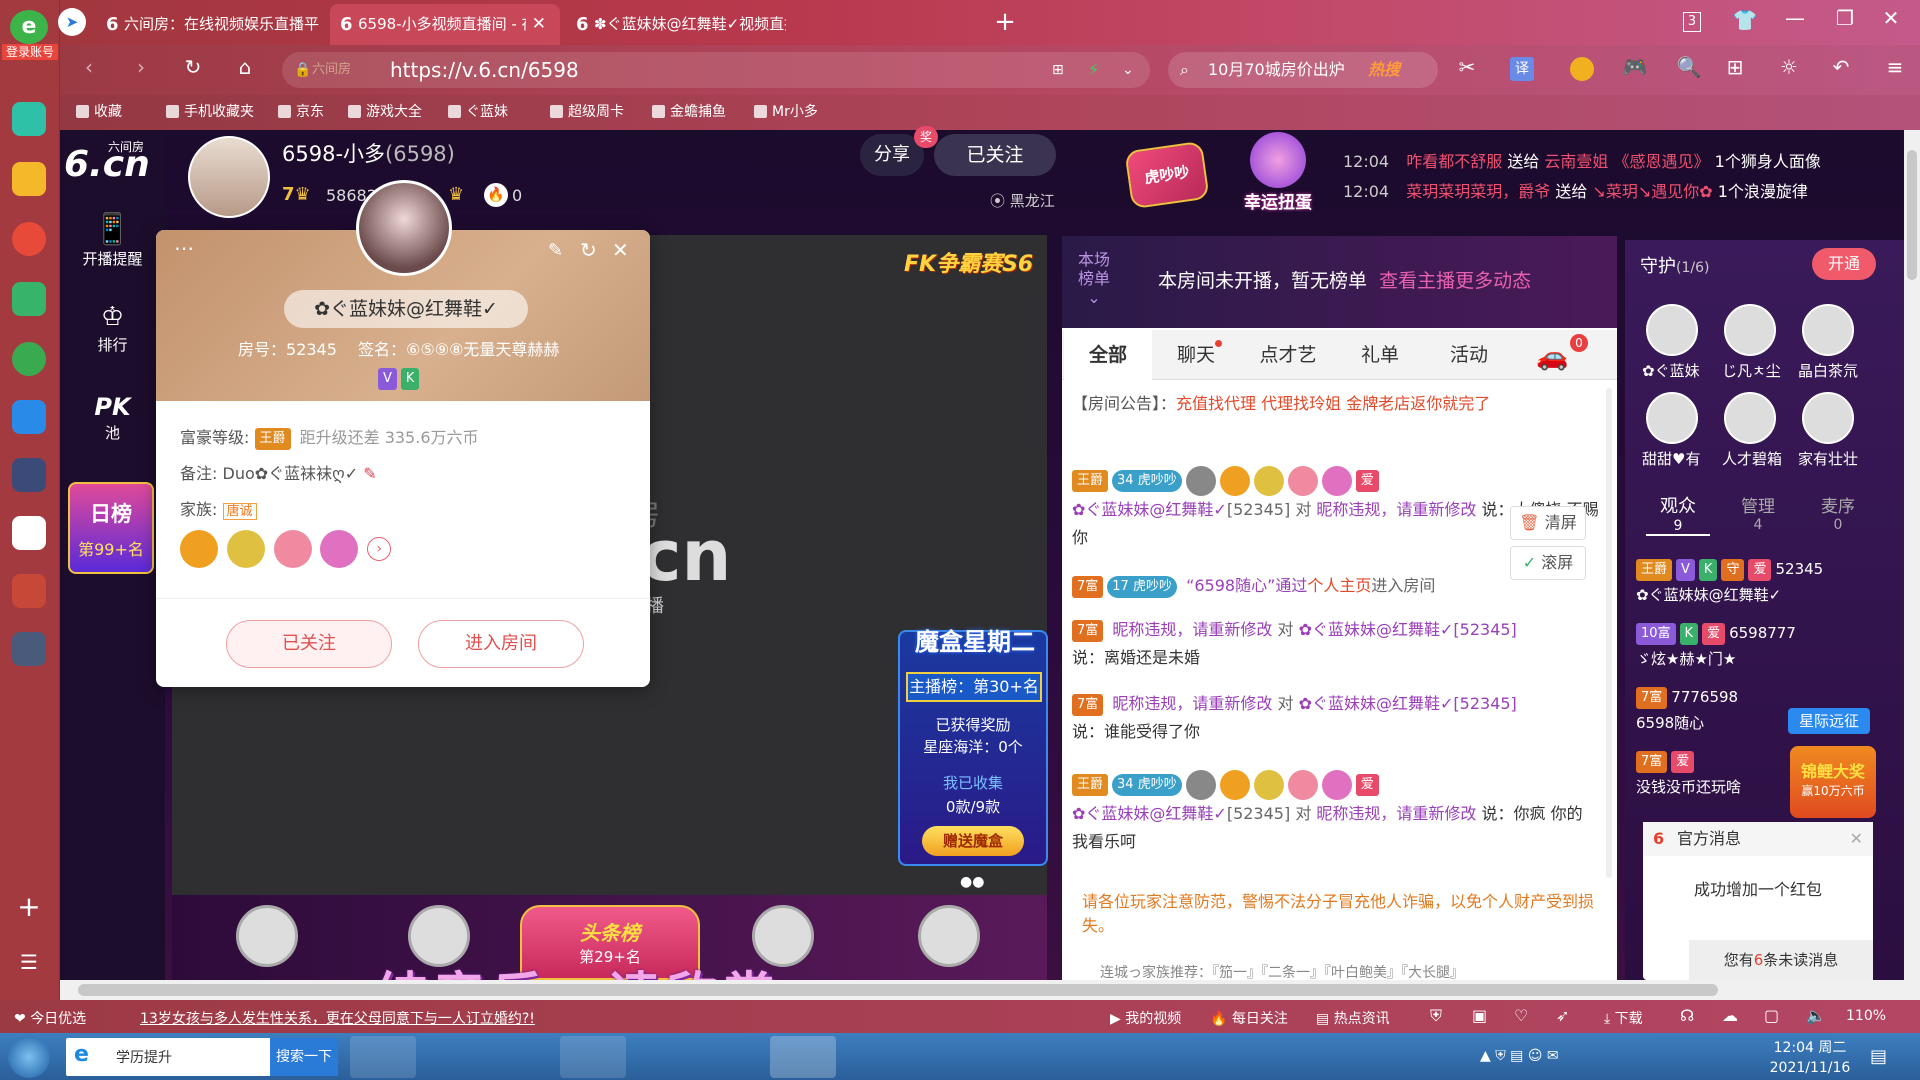 The image size is (1920, 1080). Describe the element at coordinates (1844, 264) in the screenshot. I see `guard-open-button: 开通` at that location.